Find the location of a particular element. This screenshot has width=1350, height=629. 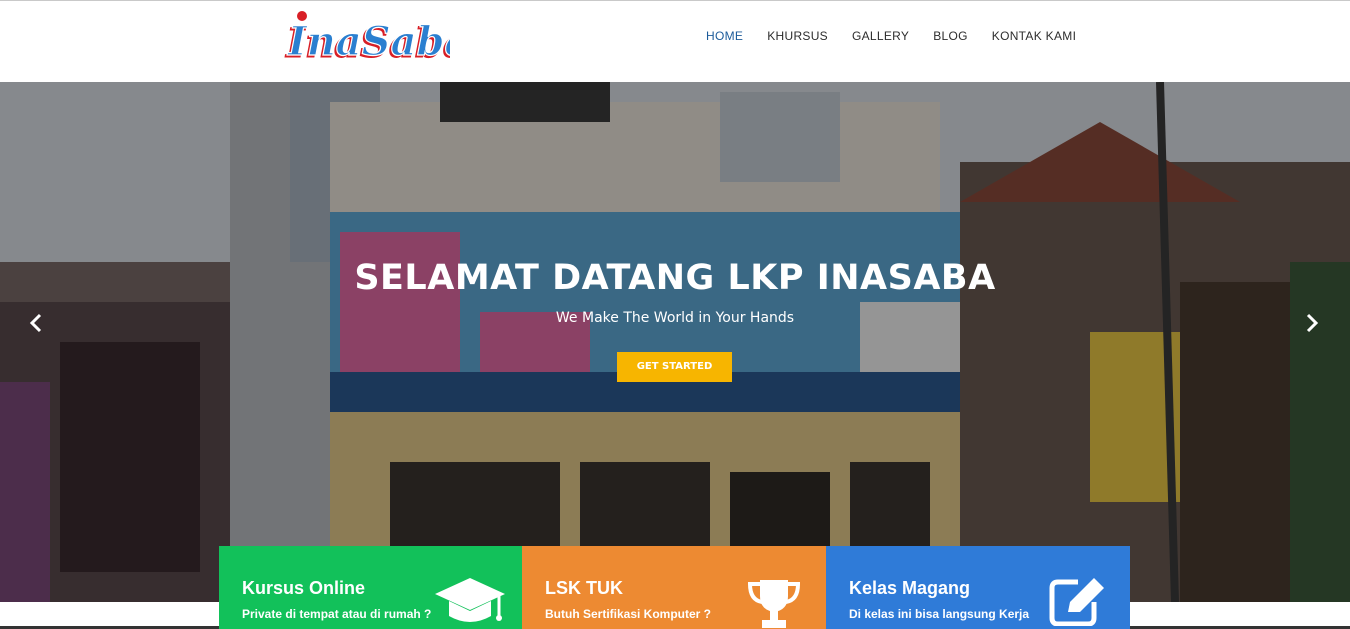

trophy-icon is located at coordinates (774, 604).